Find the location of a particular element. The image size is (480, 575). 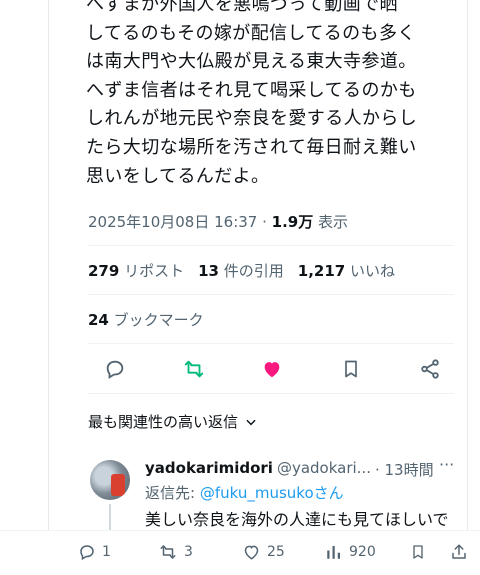

reply-to-line: 返信先: @fuku_musukoさん is located at coordinates (244, 492).